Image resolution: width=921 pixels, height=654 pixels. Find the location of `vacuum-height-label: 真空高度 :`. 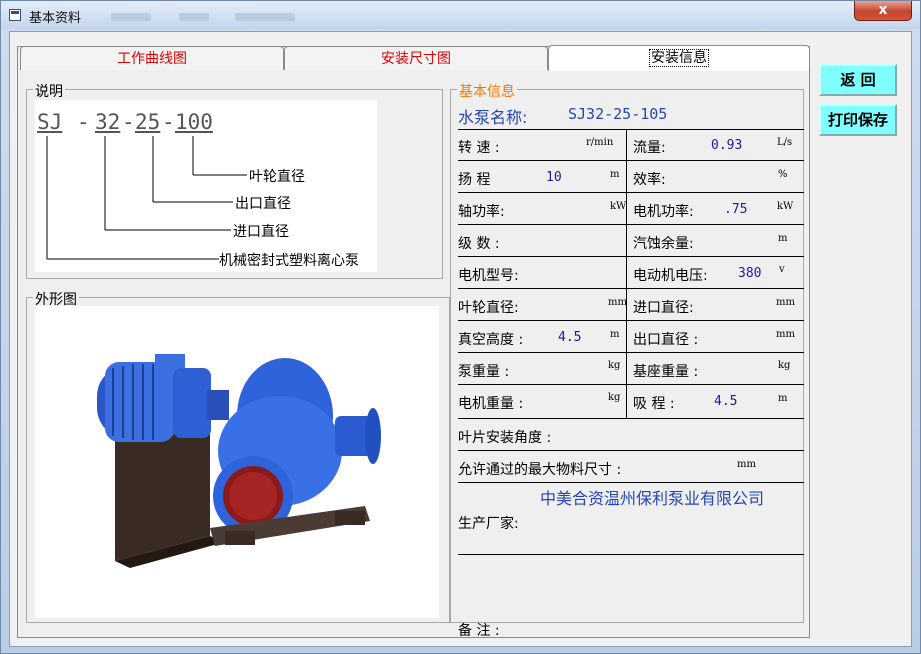

vacuum-height-label: 真空高度 : is located at coordinates (491, 340).